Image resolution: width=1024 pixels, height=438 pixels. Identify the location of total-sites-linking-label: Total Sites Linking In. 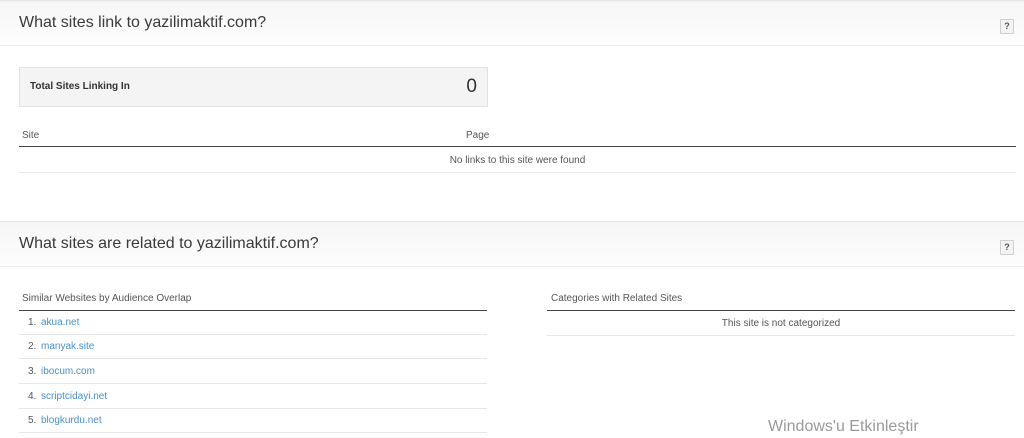
(80, 86).